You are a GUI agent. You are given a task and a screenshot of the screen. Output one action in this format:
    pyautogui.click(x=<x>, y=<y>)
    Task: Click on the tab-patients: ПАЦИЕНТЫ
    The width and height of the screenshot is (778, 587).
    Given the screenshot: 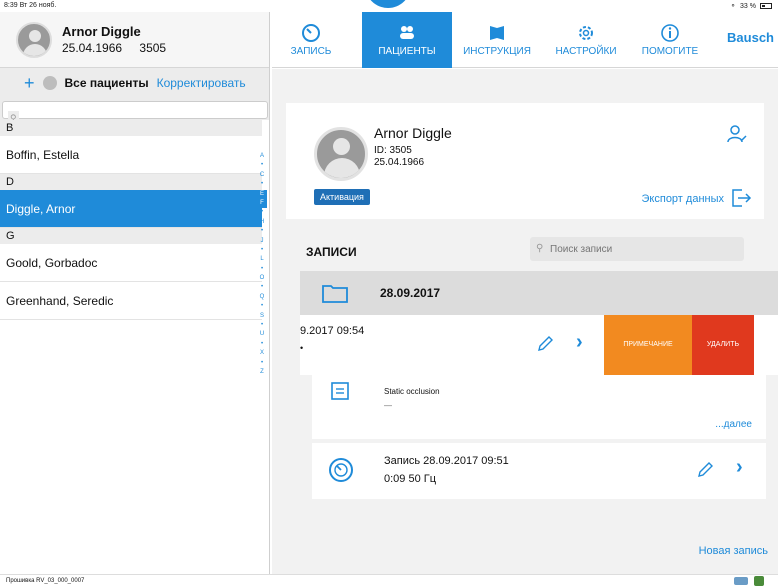 What is the action you would take?
    pyautogui.click(x=407, y=40)
    